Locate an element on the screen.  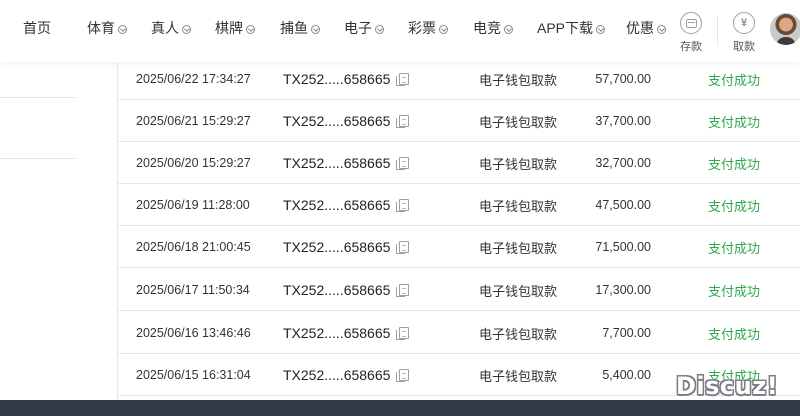
transaction-amount: 37,700.00 is located at coordinates (623, 121).